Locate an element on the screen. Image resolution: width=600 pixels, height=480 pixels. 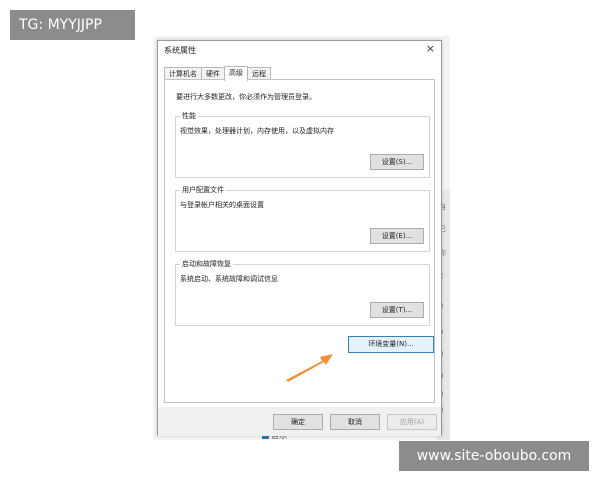
dialog-footer: 确定 取消 应用(A) is located at coordinates (299, 421).